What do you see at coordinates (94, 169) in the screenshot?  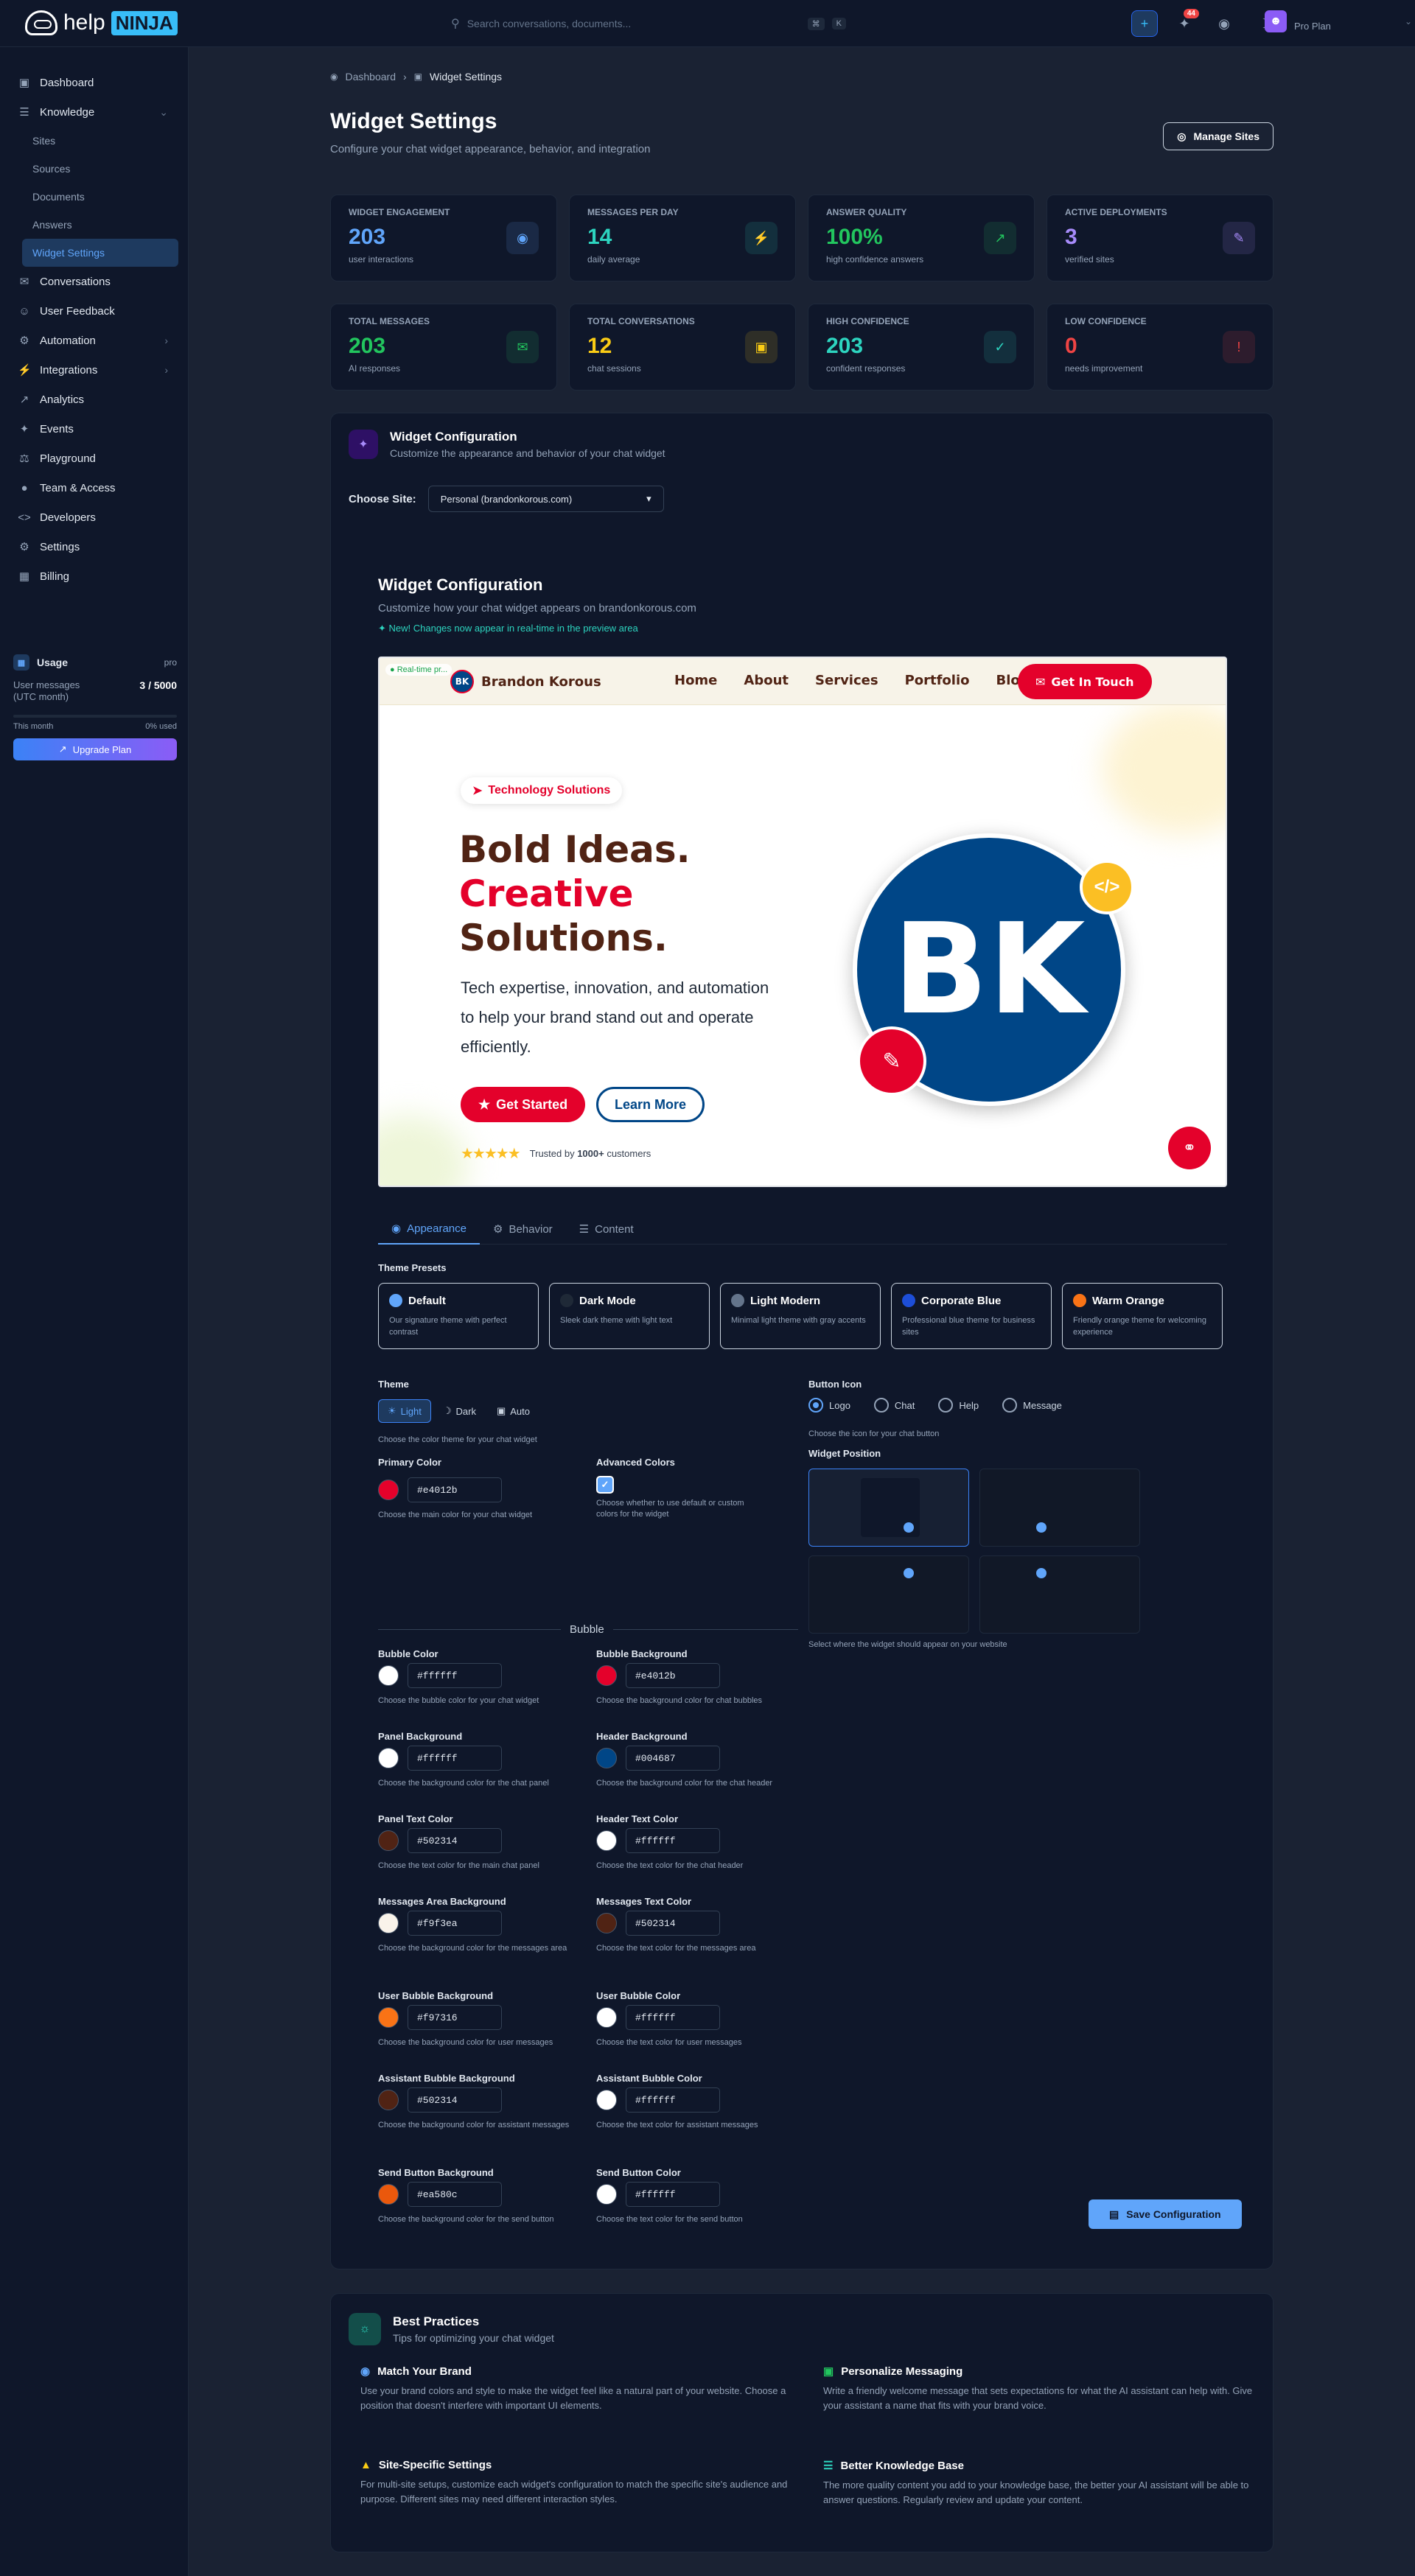 I see `sidebar-subitem-sources: Sources` at bounding box center [94, 169].